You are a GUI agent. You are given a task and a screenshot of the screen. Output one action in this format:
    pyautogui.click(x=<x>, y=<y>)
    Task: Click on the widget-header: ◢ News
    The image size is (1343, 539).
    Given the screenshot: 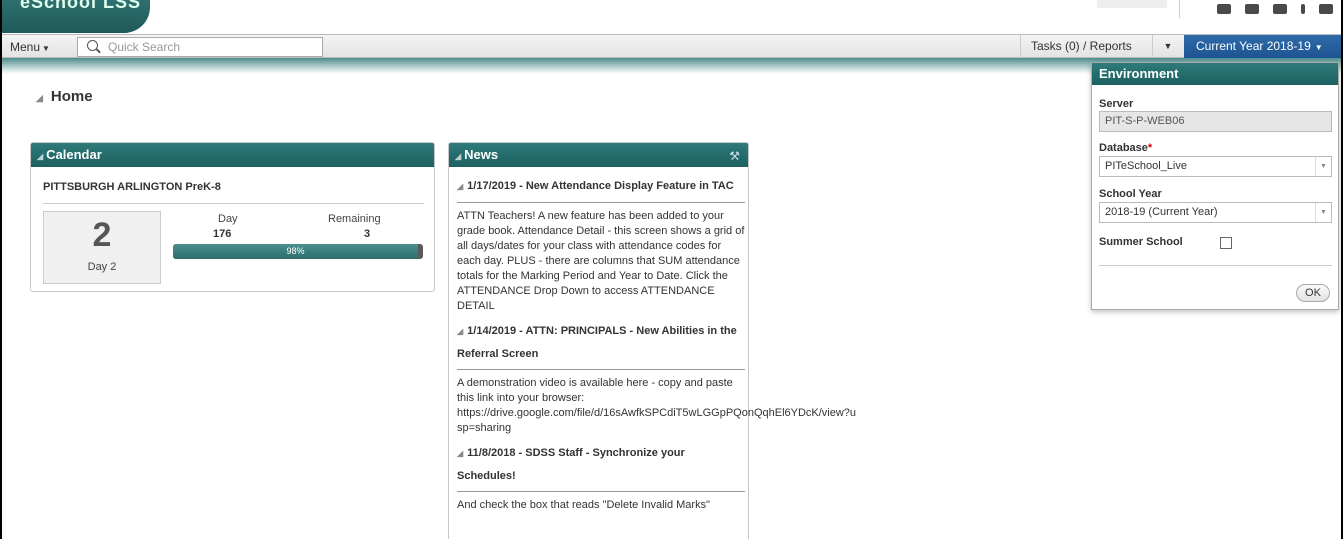 What is the action you would take?
    pyautogui.click(x=598, y=155)
    